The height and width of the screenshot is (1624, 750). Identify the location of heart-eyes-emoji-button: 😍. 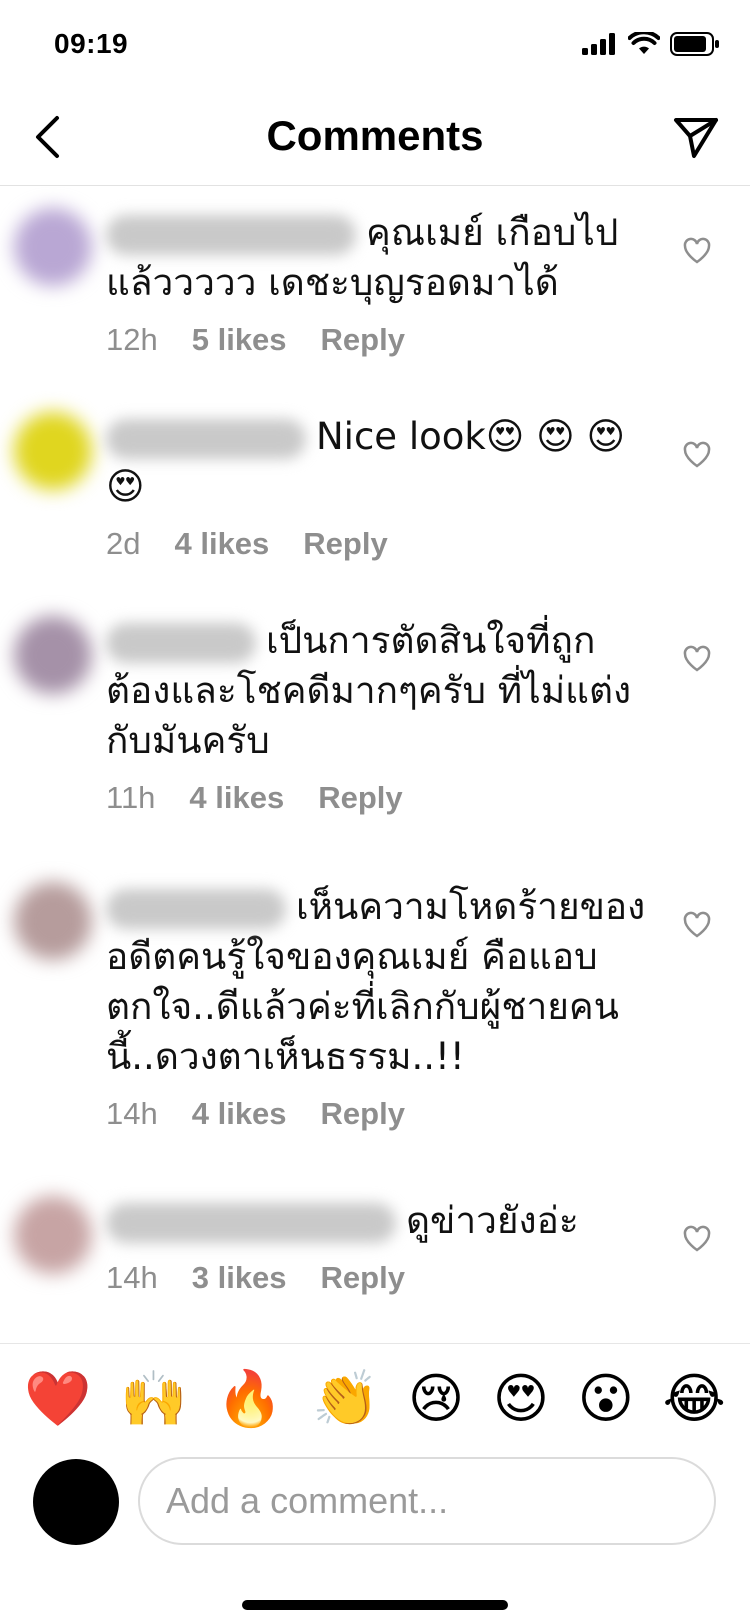
(521, 1398).